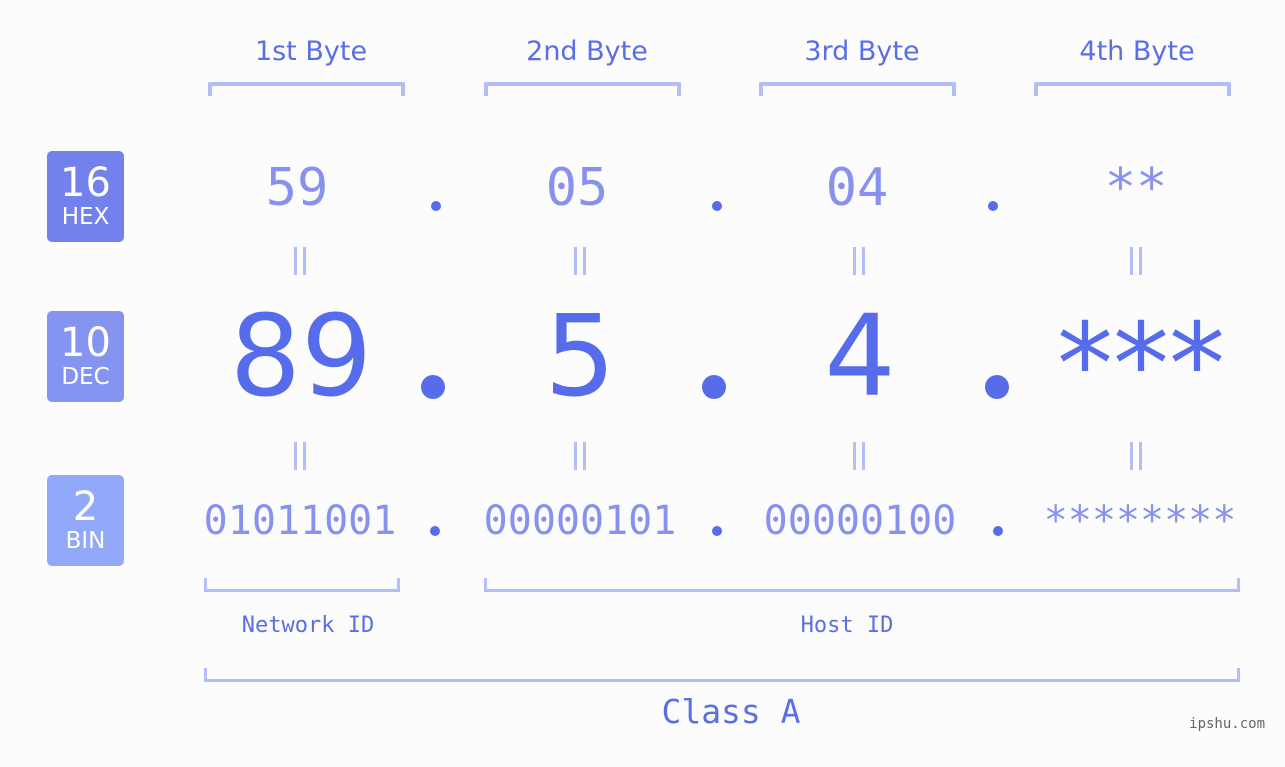  What do you see at coordinates (857, 188) in the screenshot?
I see `hex-value-3: 04` at bounding box center [857, 188].